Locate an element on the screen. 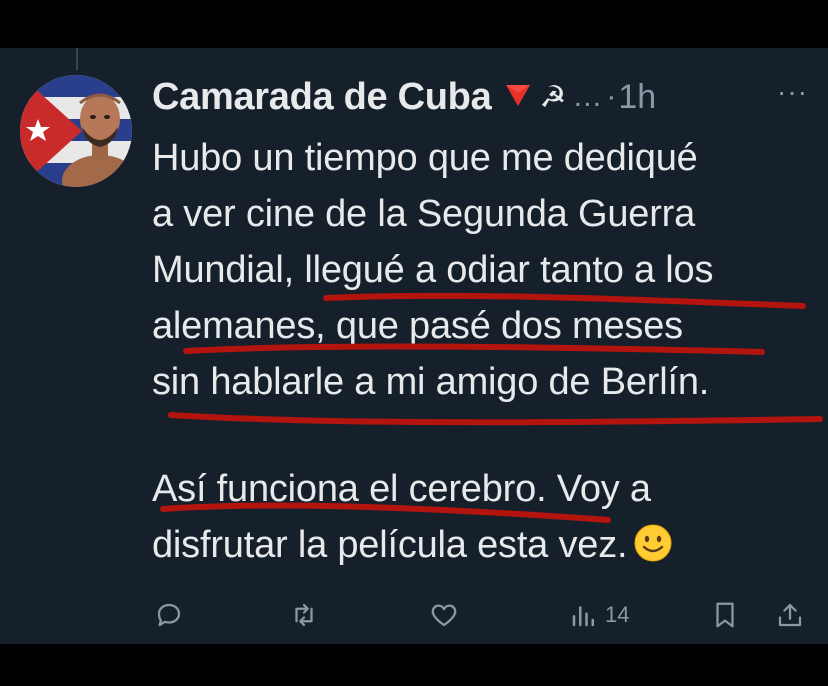 This screenshot has height=686, width=828. smile-emoji-icon is located at coordinates (653, 551).